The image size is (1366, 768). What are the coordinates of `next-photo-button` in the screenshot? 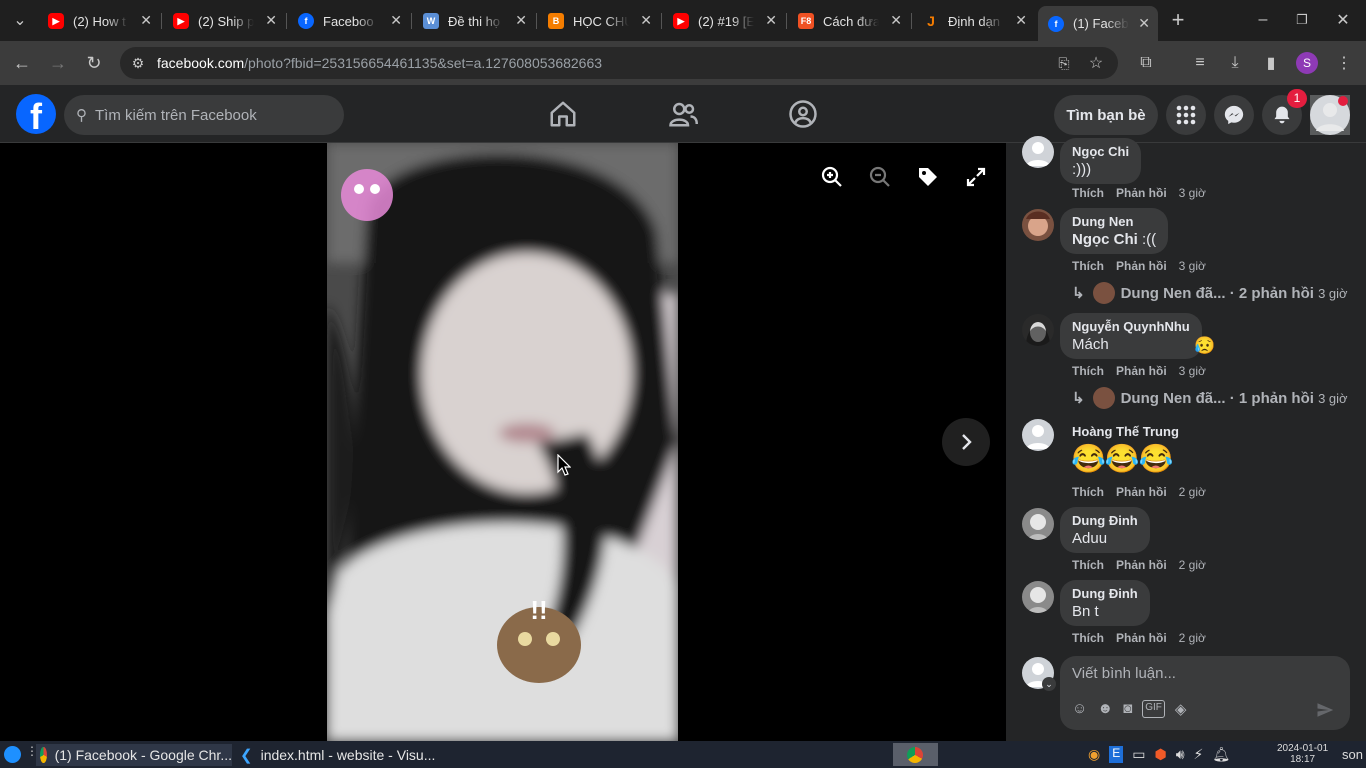 It's located at (966, 442).